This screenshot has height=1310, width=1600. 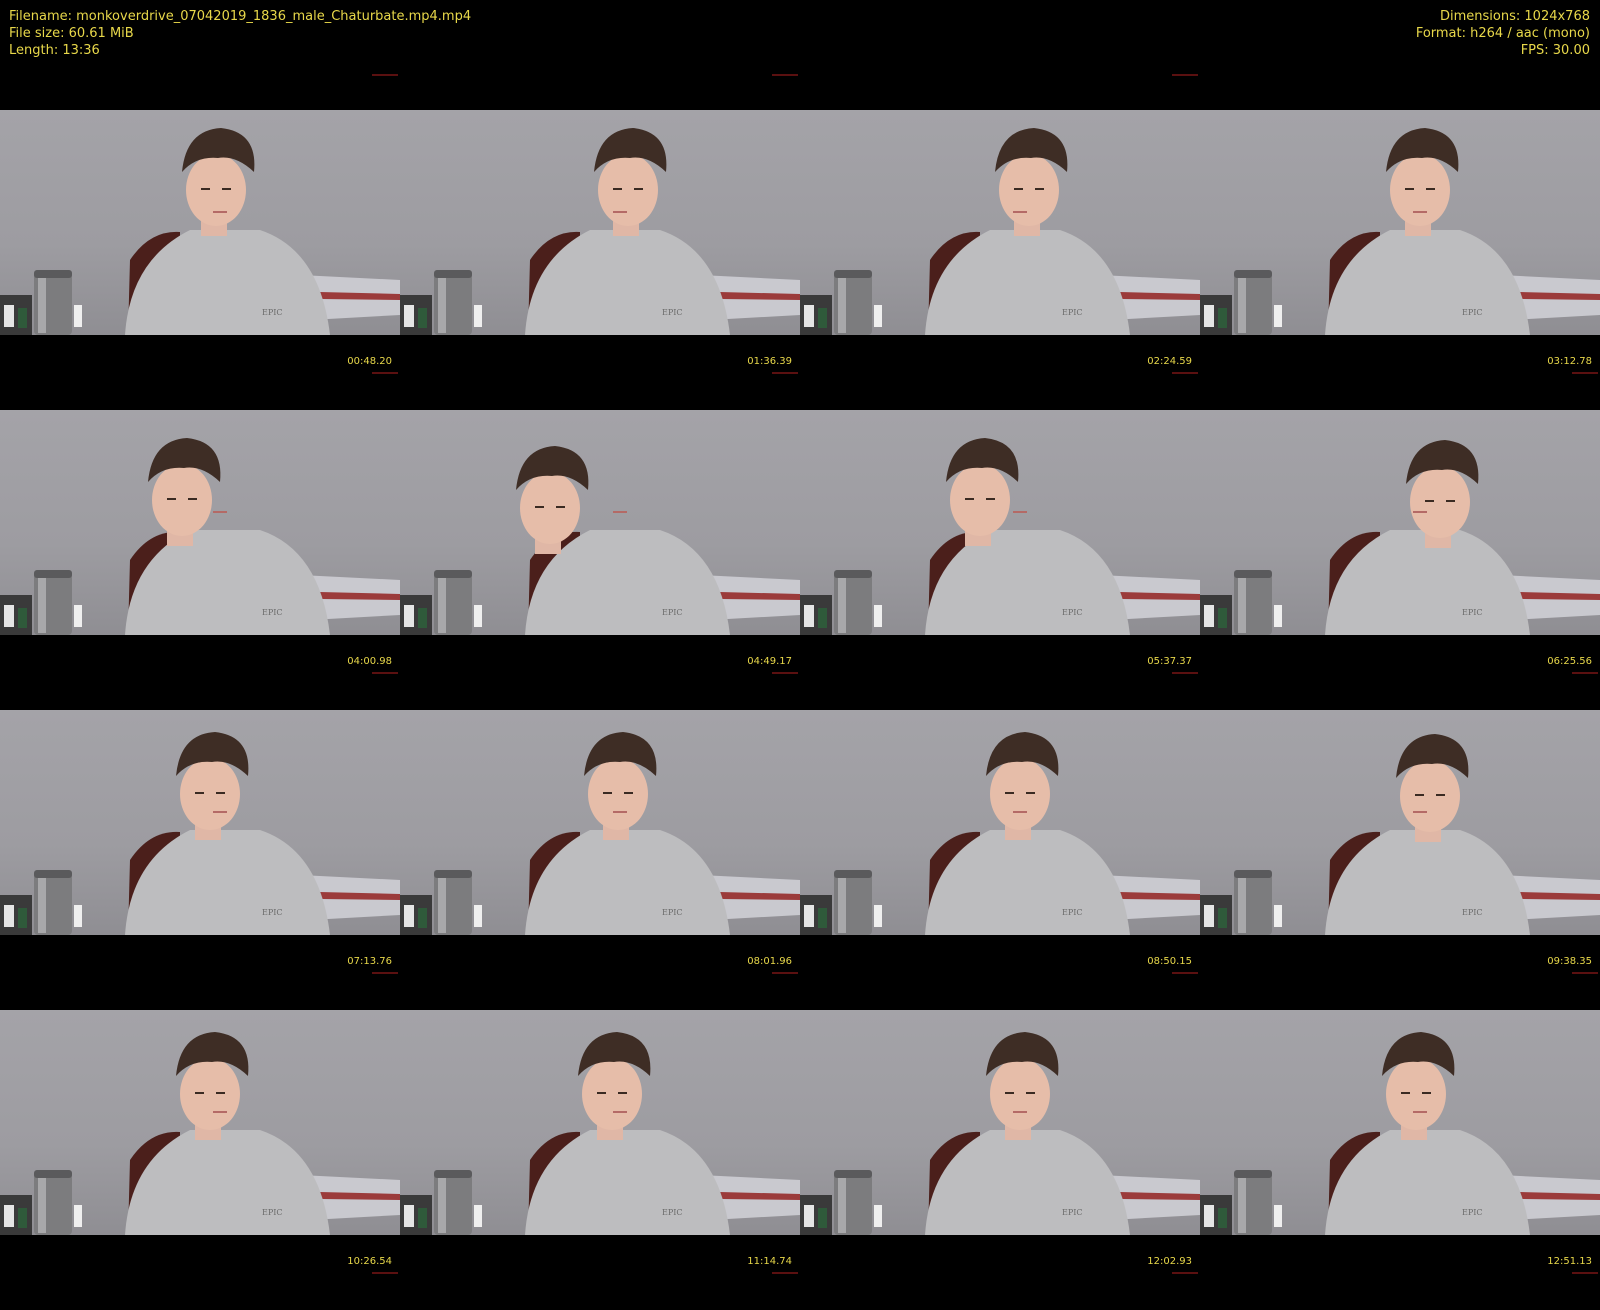 I want to click on timestamp-label: 01:36.39, so click(x=769, y=361).